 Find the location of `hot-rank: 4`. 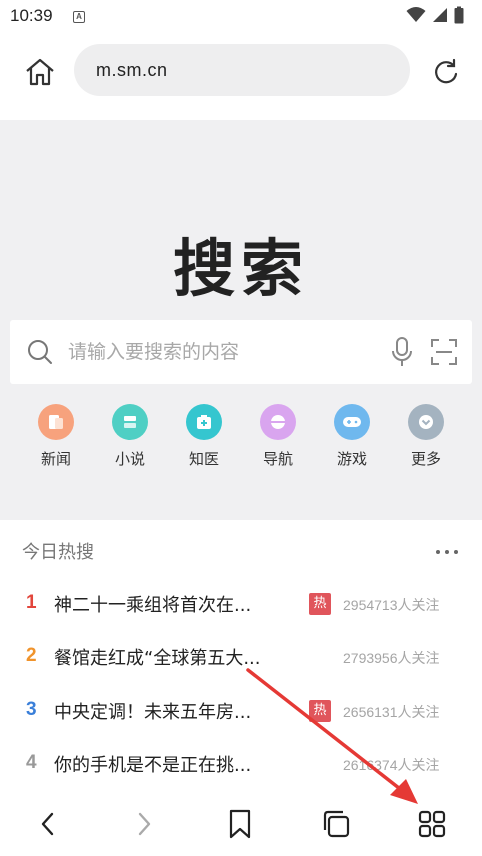

hot-rank: 4 is located at coordinates (31, 762).